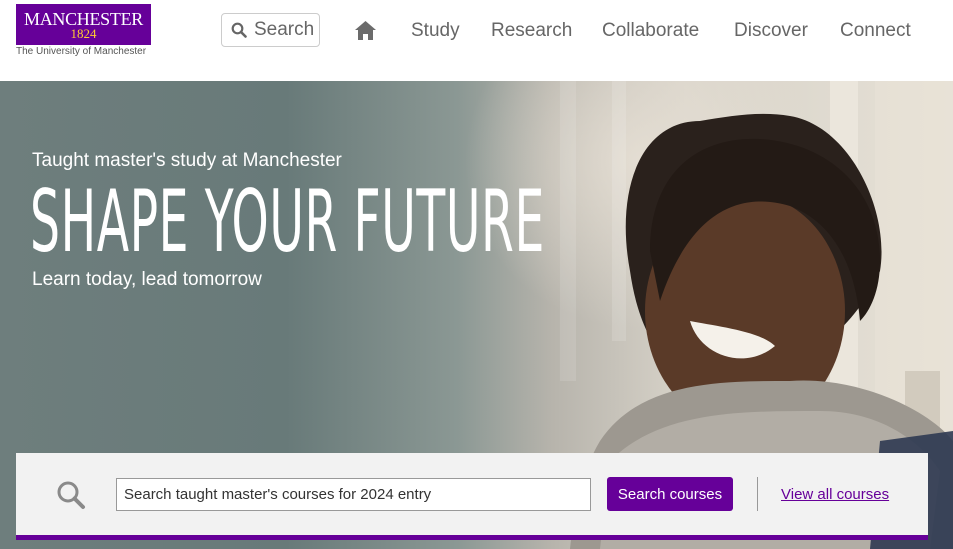 The height and width of the screenshot is (549, 953). What do you see at coordinates (353, 494) in the screenshot?
I see `course-search-input` at bounding box center [353, 494].